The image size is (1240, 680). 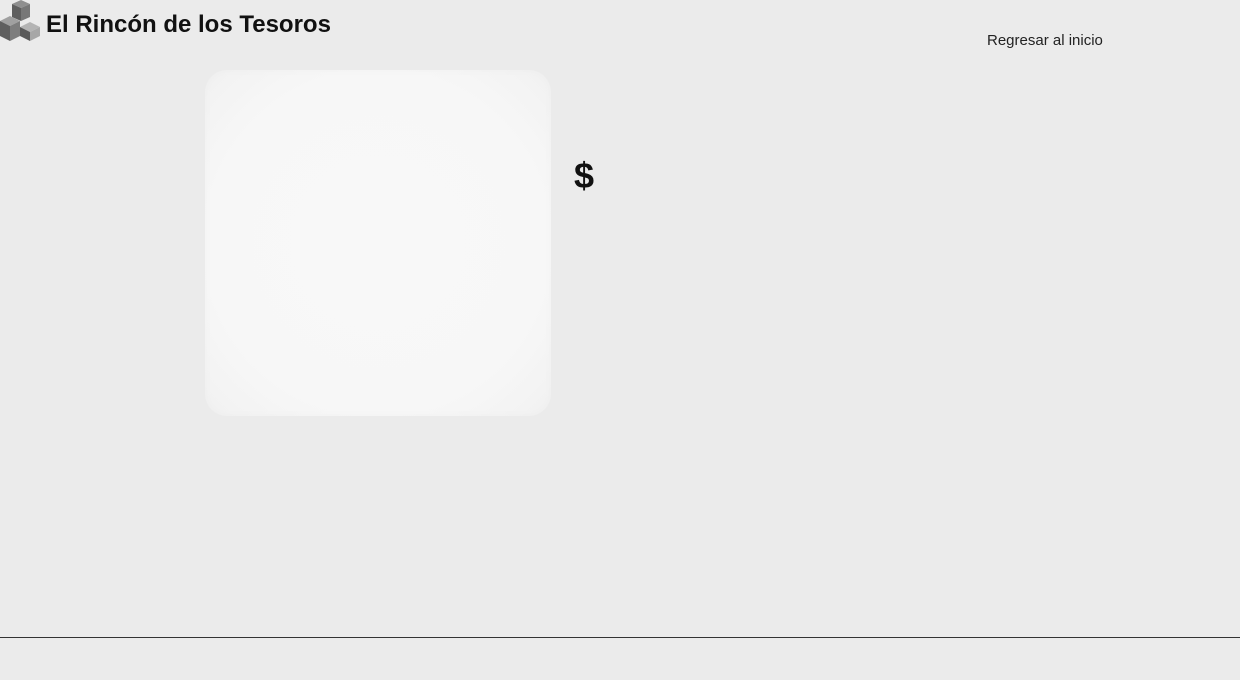 I want to click on site-title: El Rincón de los Tesoros, so click(x=188, y=24).